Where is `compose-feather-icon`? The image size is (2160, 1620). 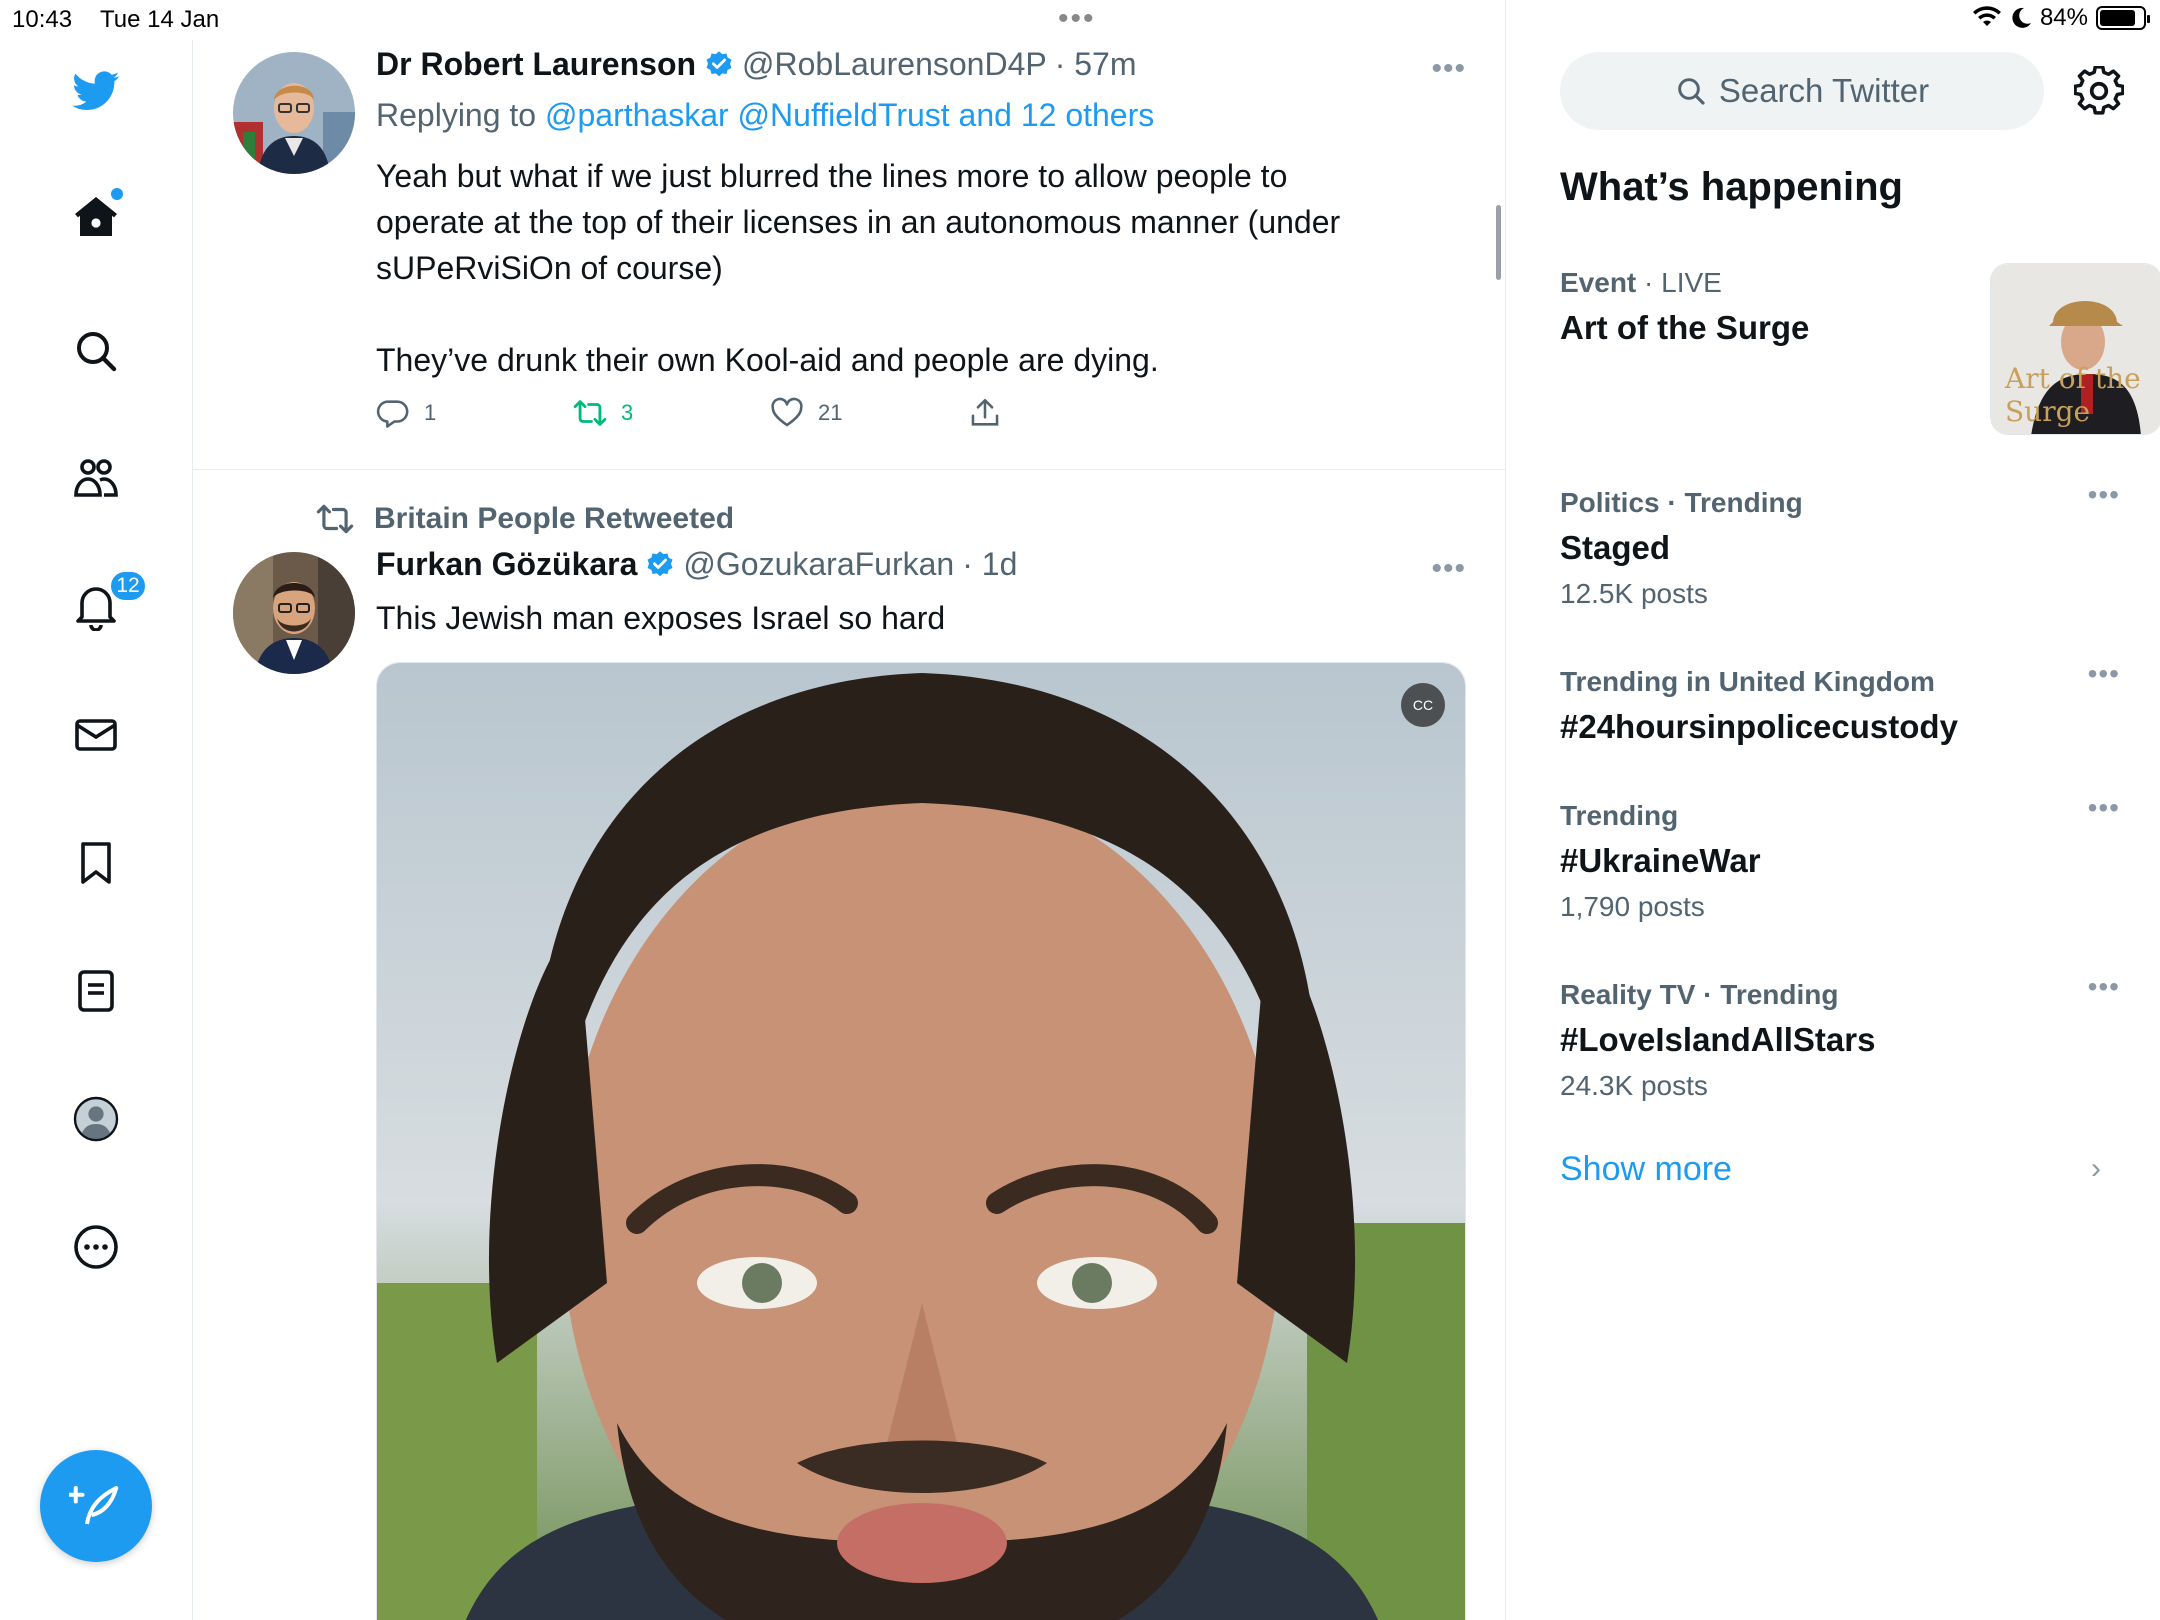
compose-feather-icon is located at coordinates (94, 1505).